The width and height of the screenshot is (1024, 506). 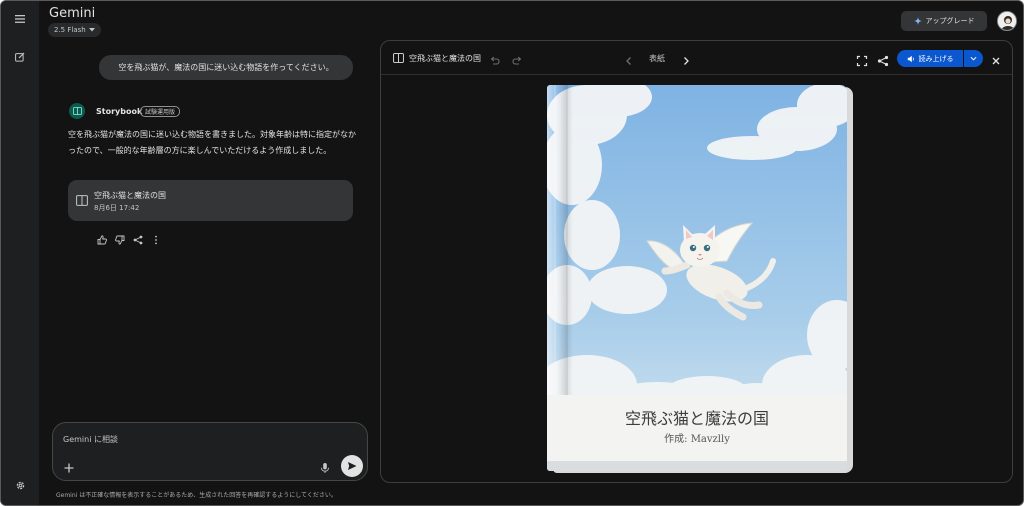 I want to click on chevron-down-icon, so click(x=973, y=58).